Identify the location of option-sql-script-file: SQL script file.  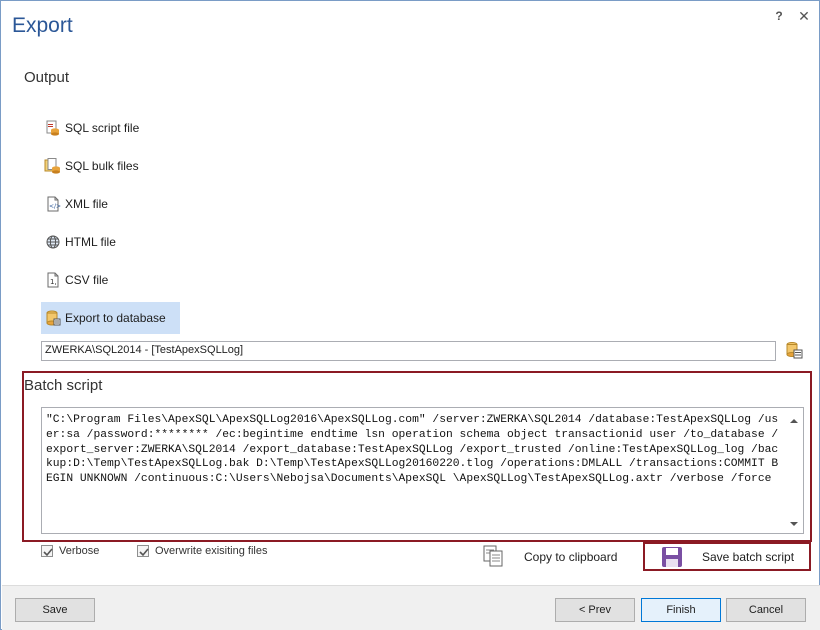
(110, 128).